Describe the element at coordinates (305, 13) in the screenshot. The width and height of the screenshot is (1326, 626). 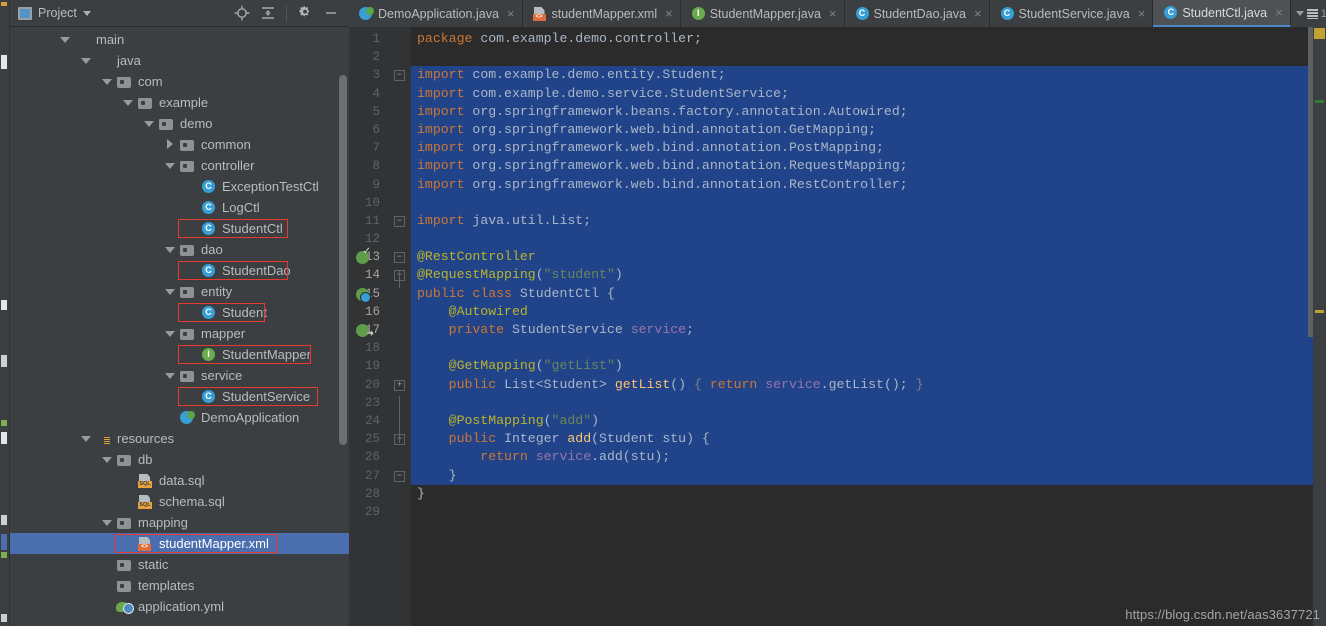
I see `settings-gear-icon` at that location.